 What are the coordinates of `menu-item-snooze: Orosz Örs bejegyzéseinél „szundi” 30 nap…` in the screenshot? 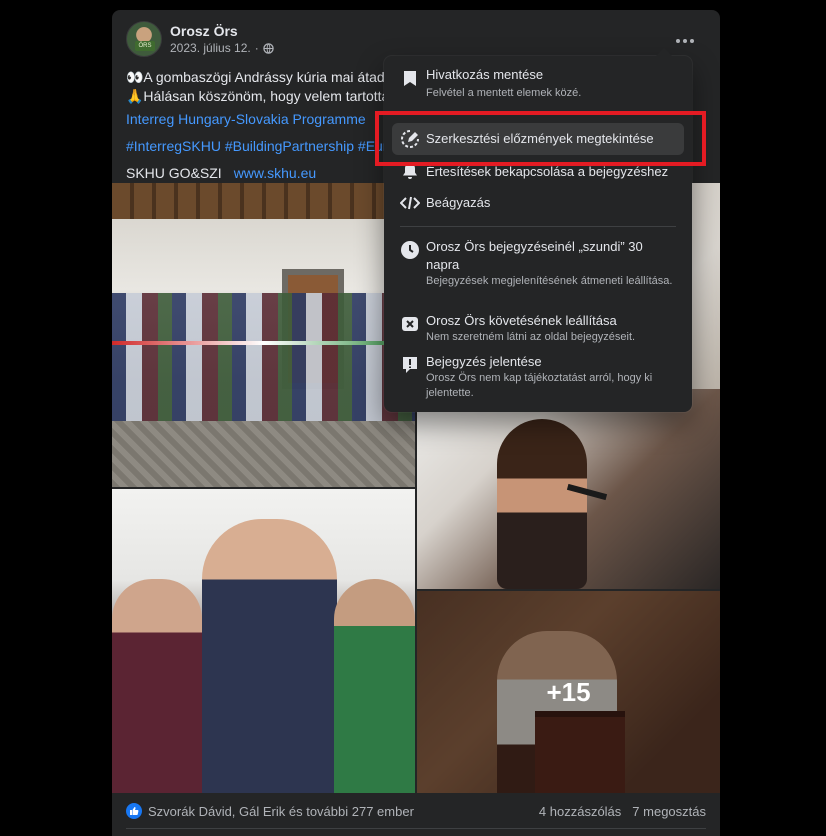 It's located at (538, 269).